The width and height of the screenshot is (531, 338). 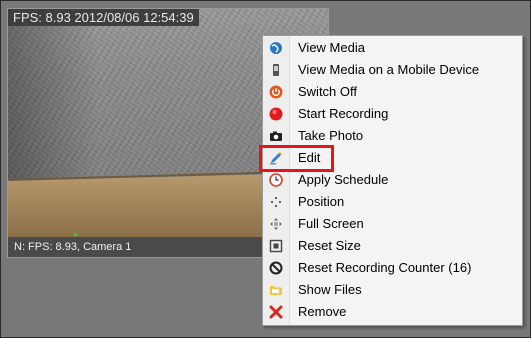 I want to click on menu-item-start-recording: Start Recording, so click(x=392, y=114).